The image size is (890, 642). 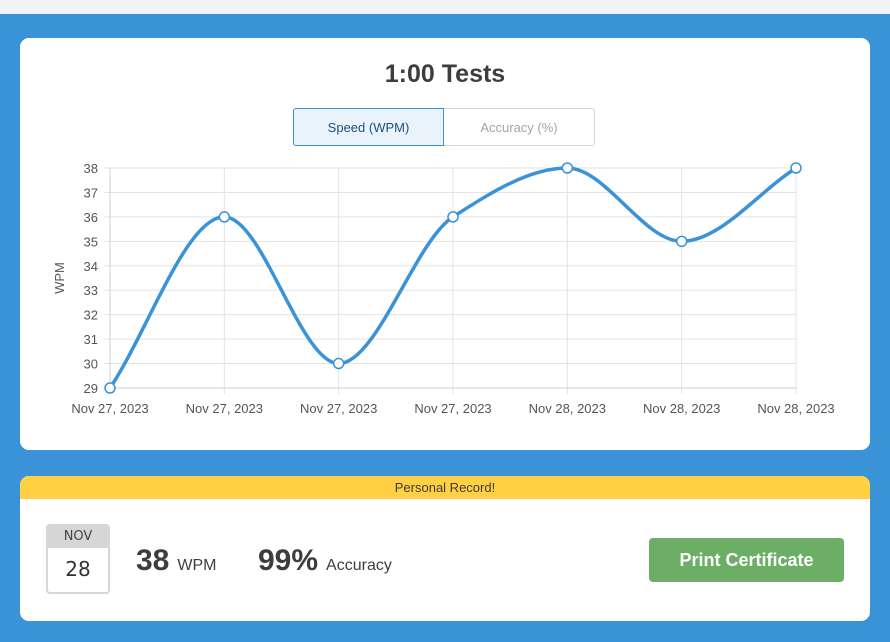 What do you see at coordinates (176, 561) in the screenshot?
I see `wpm-stat: 38 WPM` at bounding box center [176, 561].